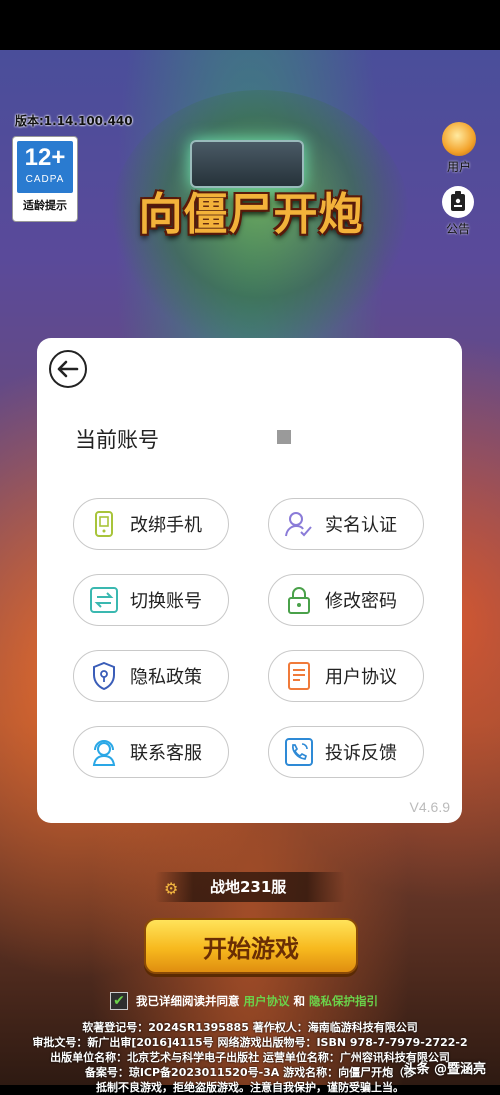 The width and height of the screenshot is (500, 1095). I want to click on headset-icon, so click(104, 752).